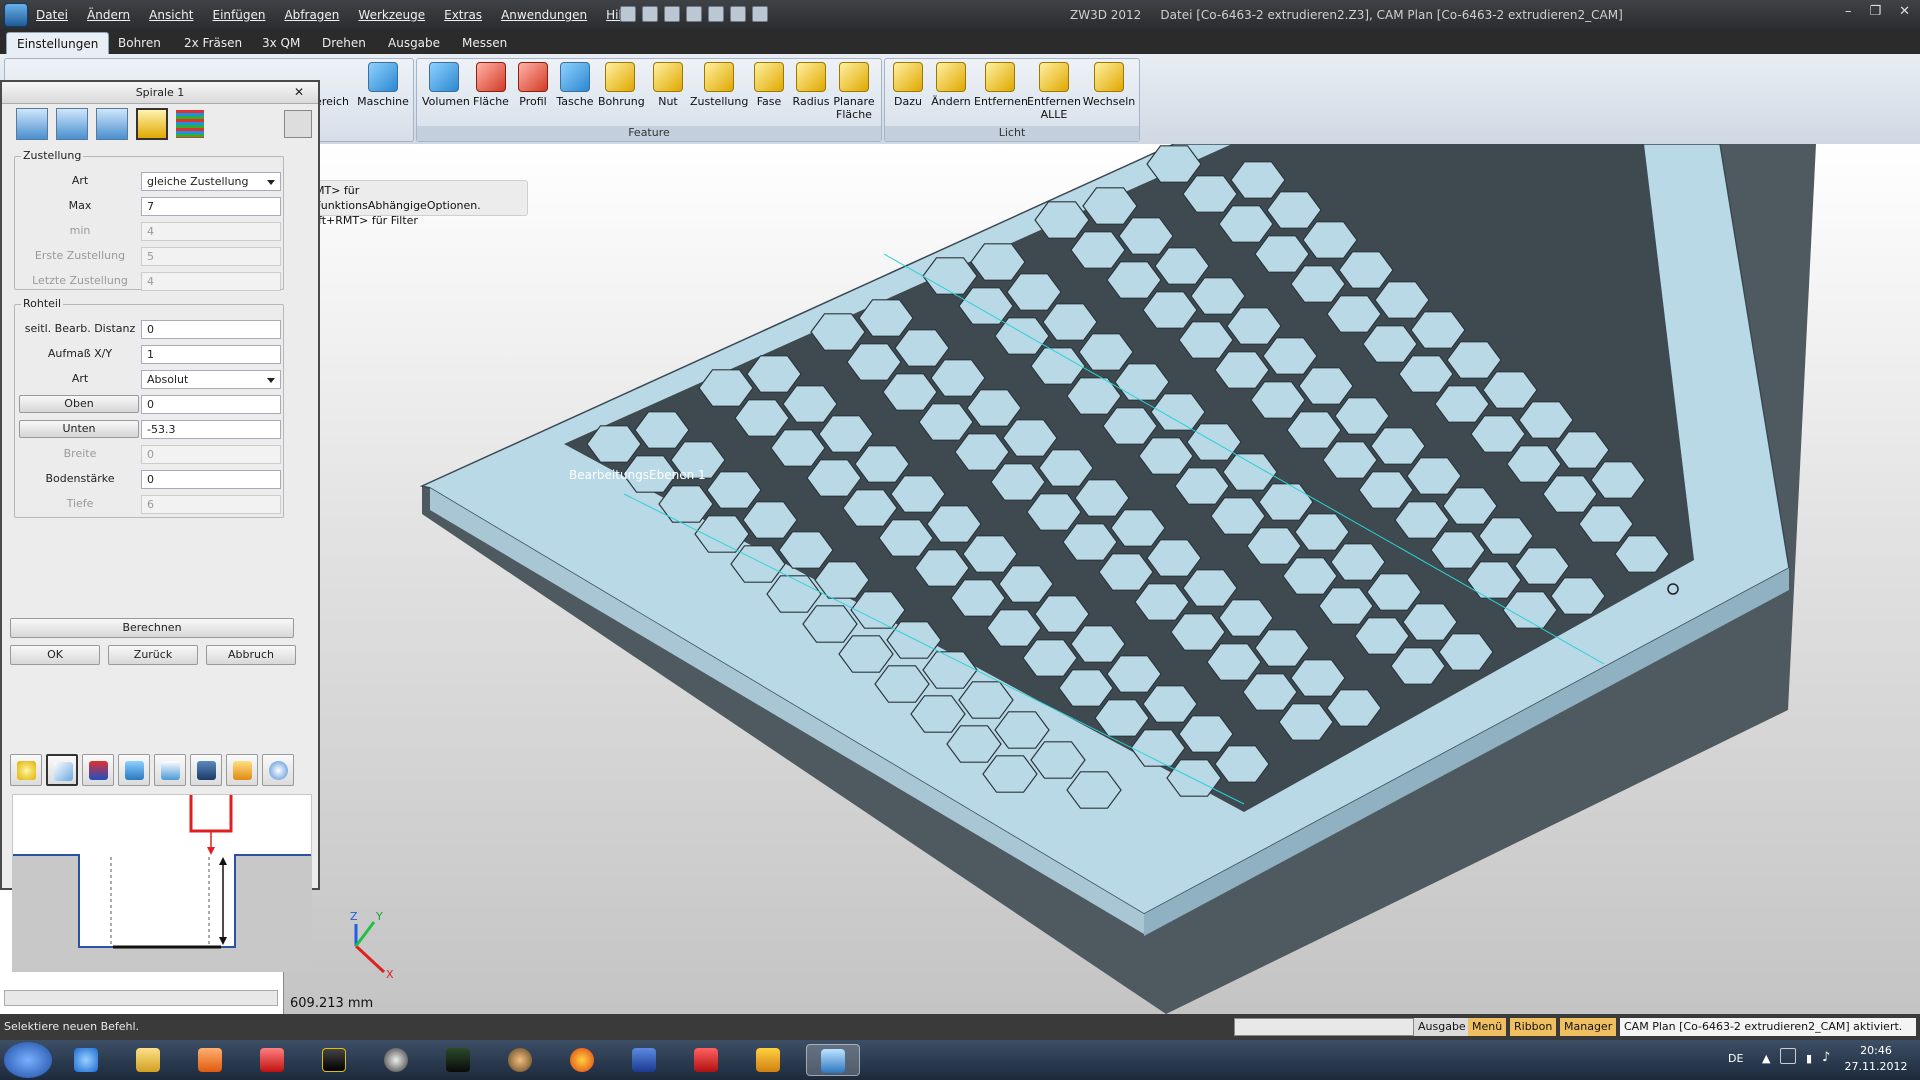 The width and height of the screenshot is (1920, 1080). What do you see at coordinates (150, 281) in the screenshot?
I see `letzte-zustellung-row: Letzte Zustellung 4` at bounding box center [150, 281].